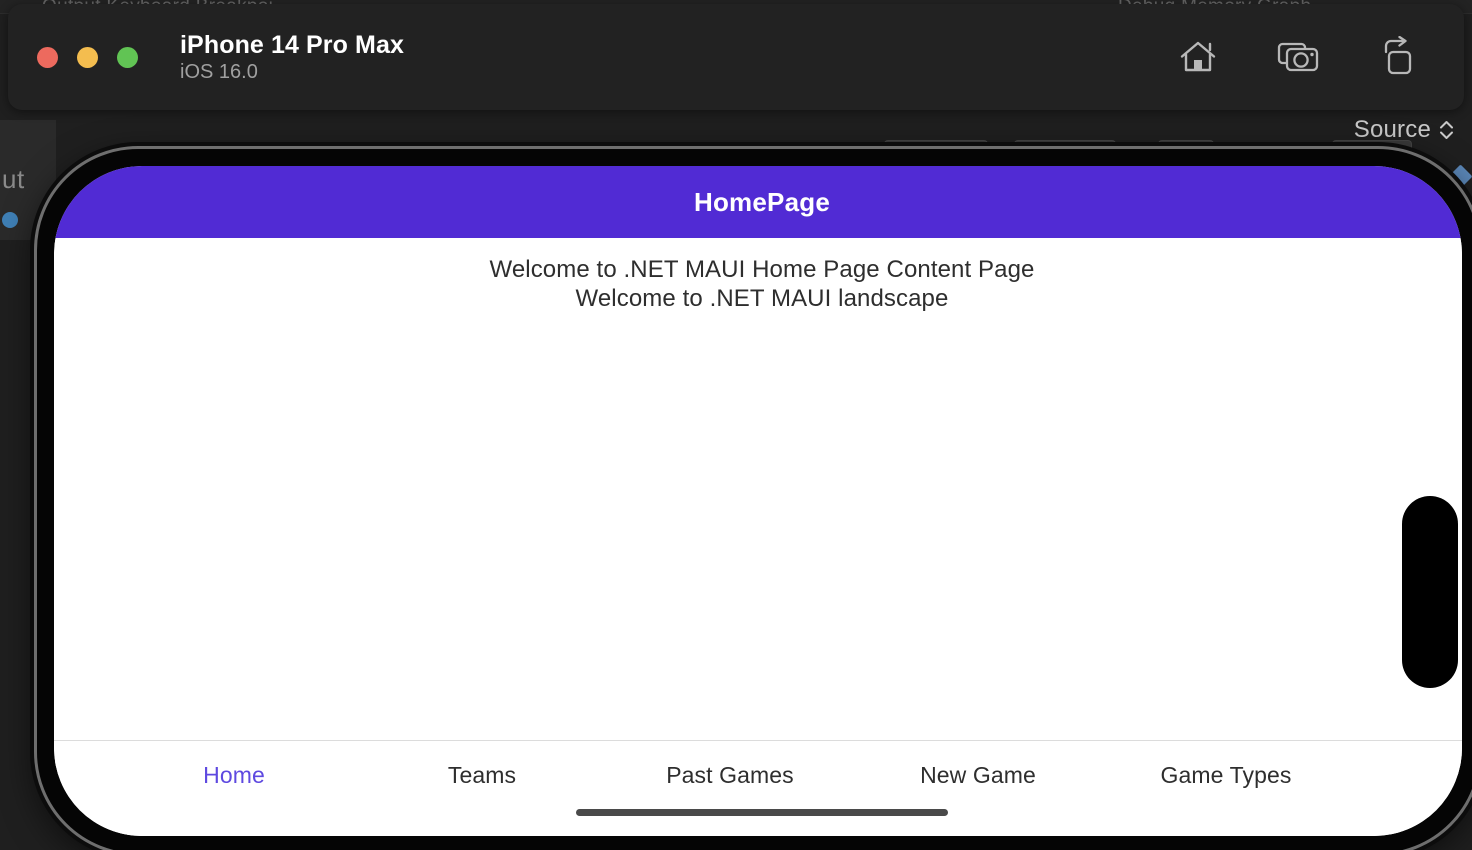 Image resolution: width=1472 pixels, height=850 pixels. What do you see at coordinates (234, 775) in the screenshot?
I see `tab-home: Home` at bounding box center [234, 775].